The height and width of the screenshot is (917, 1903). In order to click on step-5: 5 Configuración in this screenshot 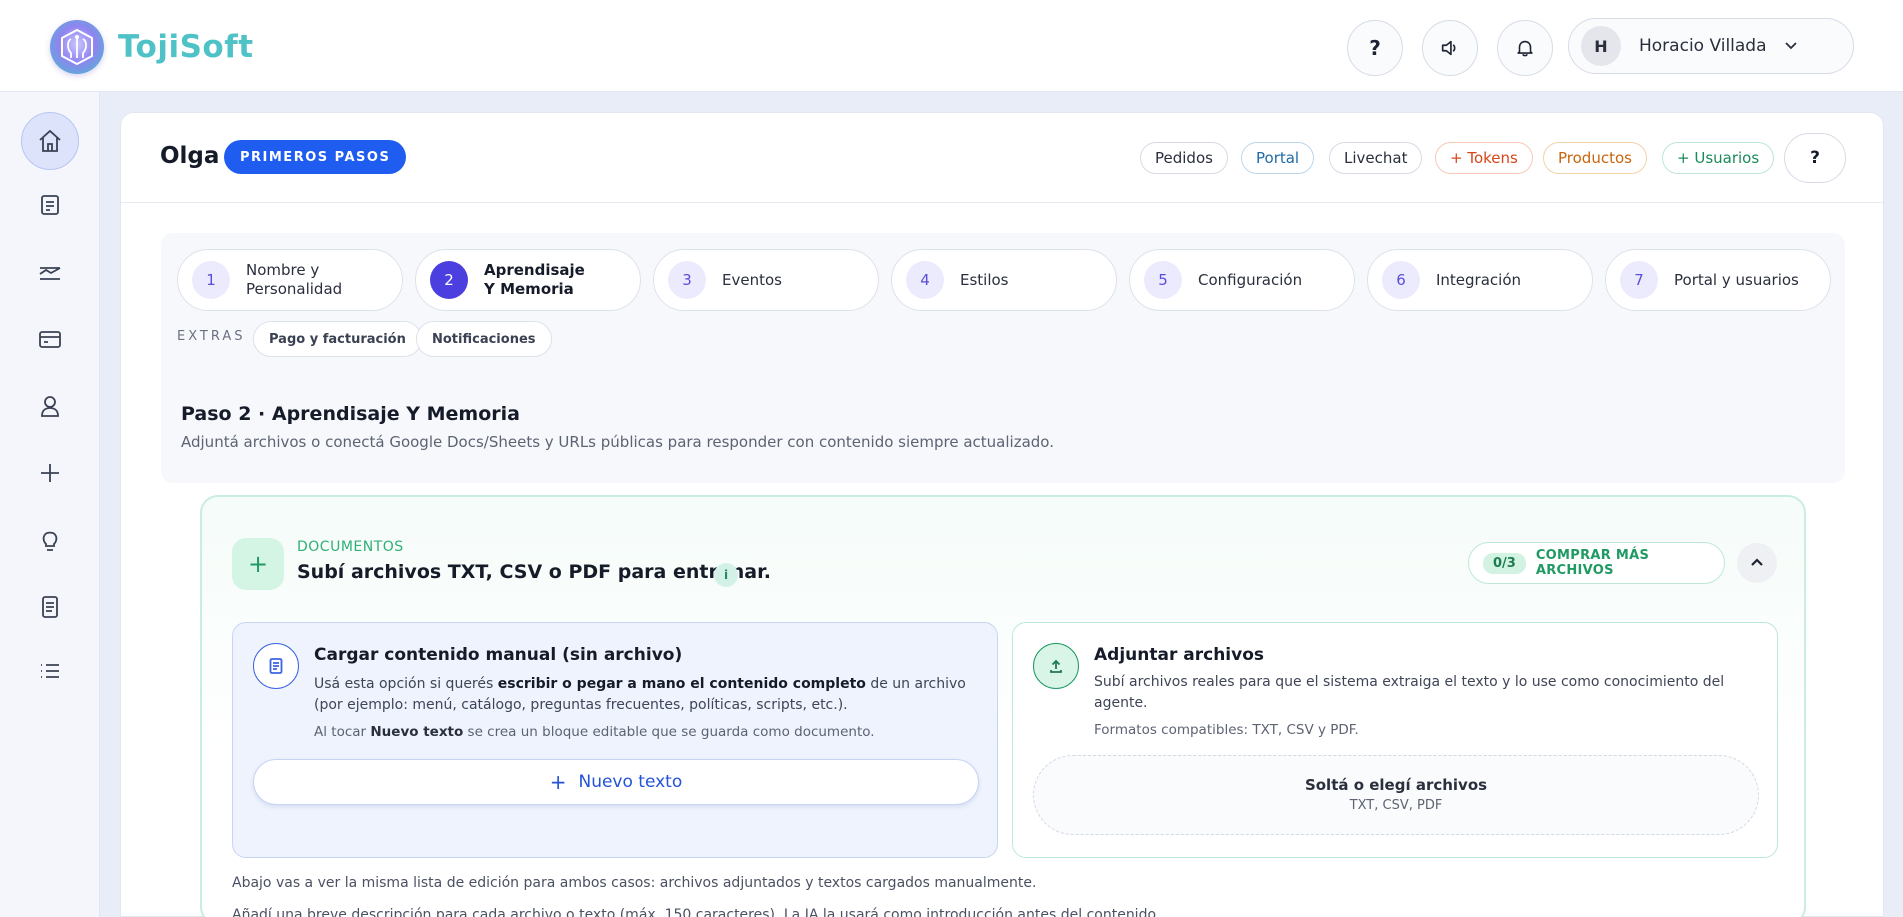, I will do `click(1242, 280)`.